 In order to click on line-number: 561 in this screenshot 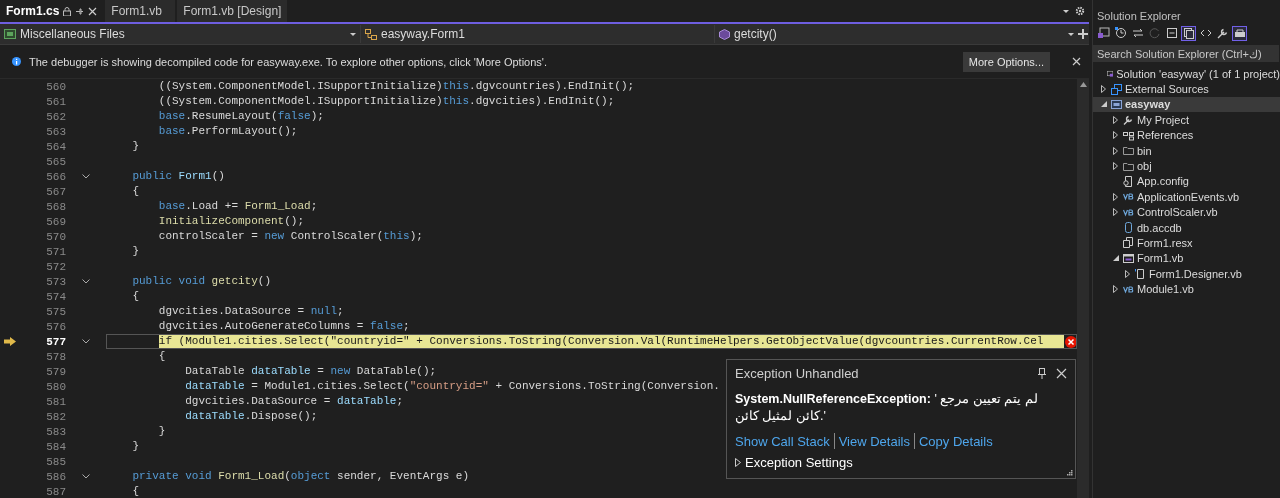, I will do `click(55, 101)`.